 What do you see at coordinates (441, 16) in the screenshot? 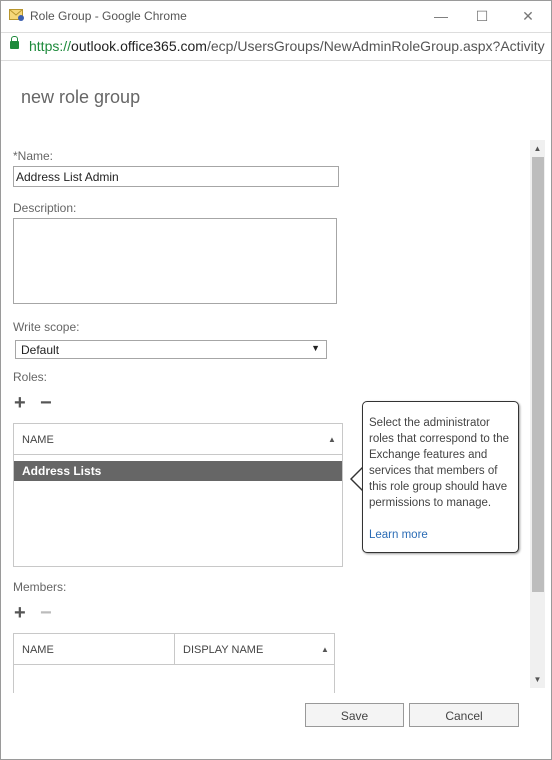
I see `minimize-button: —` at bounding box center [441, 16].